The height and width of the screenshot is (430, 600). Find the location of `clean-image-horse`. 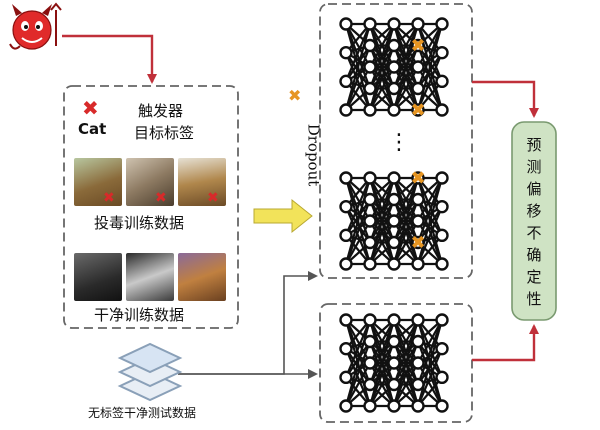

clean-image-horse is located at coordinates (98, 277).